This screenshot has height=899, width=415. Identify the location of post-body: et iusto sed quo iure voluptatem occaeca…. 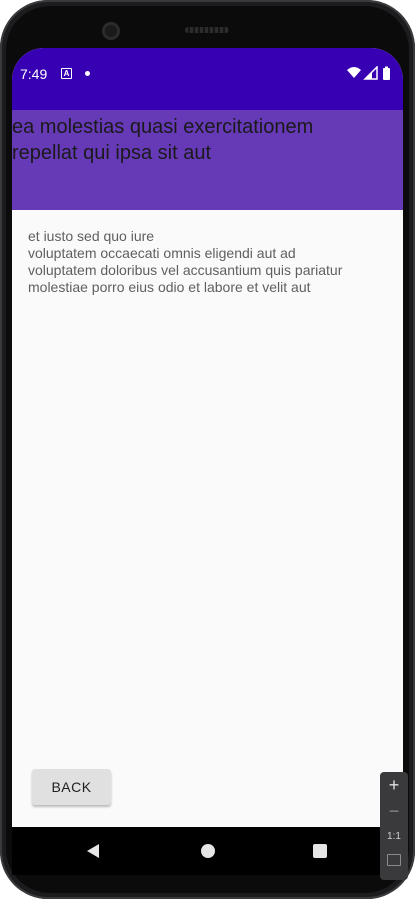
(208, 262).